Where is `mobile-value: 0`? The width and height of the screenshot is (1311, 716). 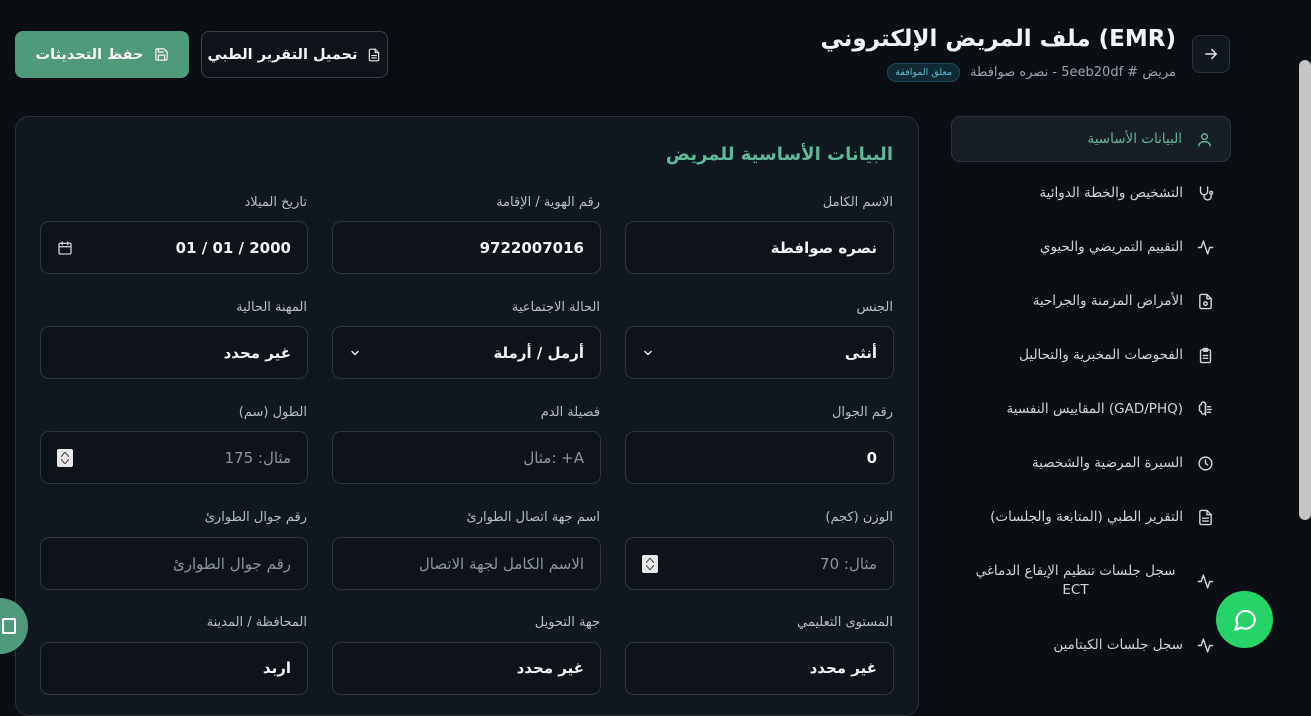
mobile-value: 0 is located at coordinates (871, 457).